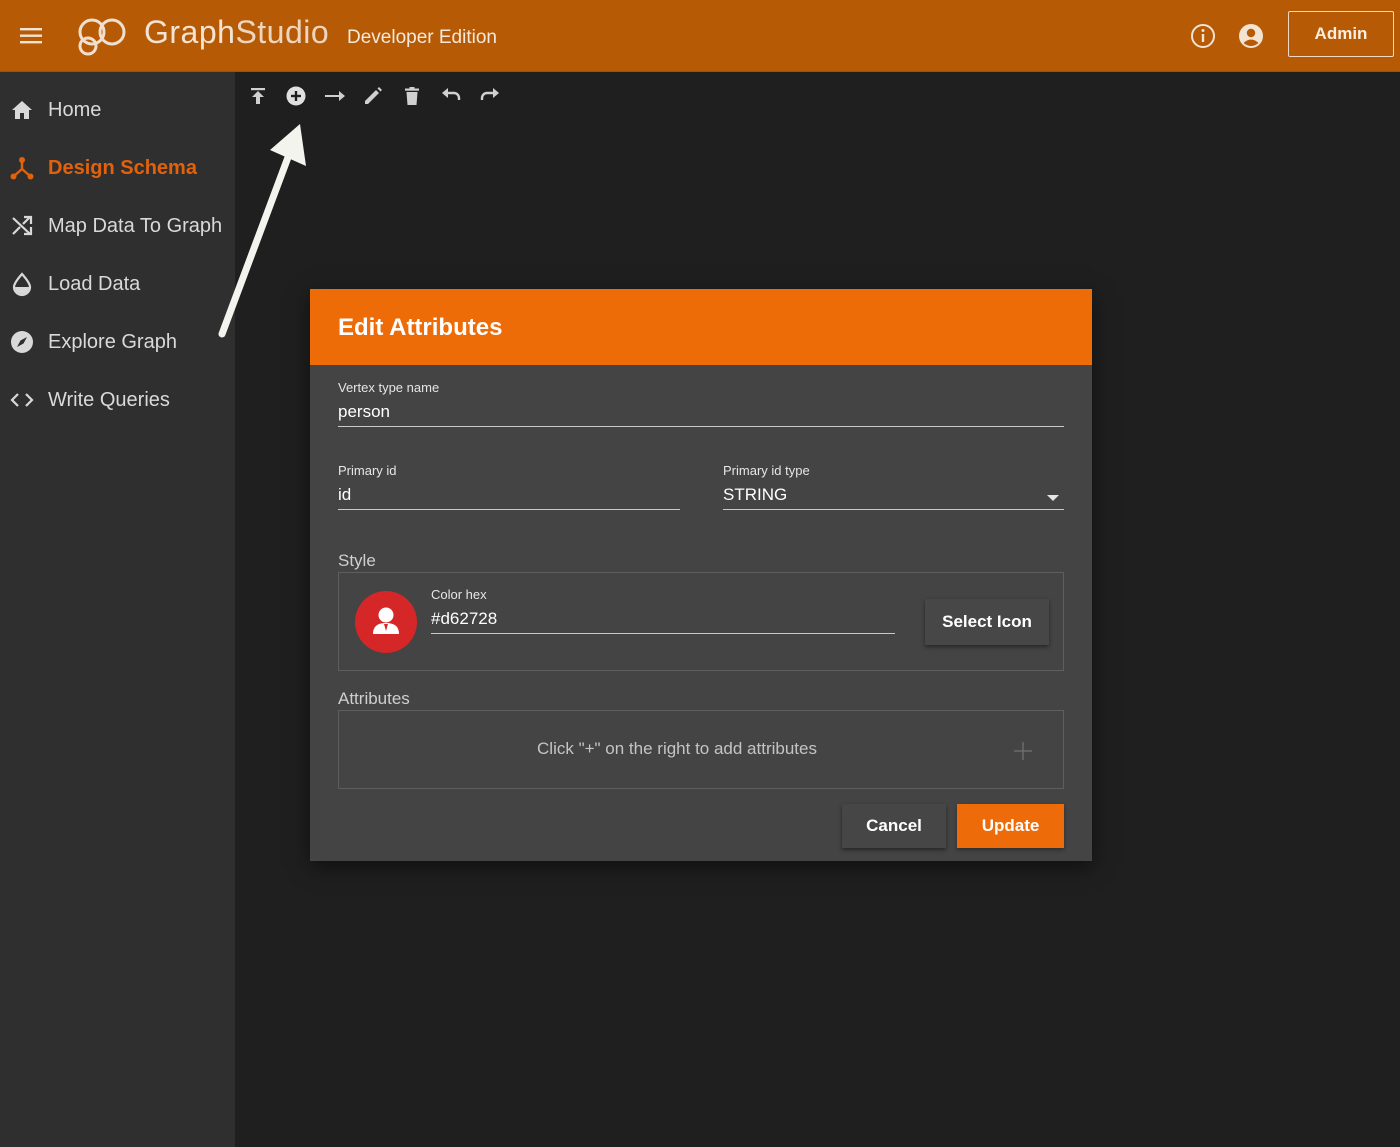  Describe the element at coordinates (296, 96) in the screenshot. I see `add-vertex-icon` at that location.